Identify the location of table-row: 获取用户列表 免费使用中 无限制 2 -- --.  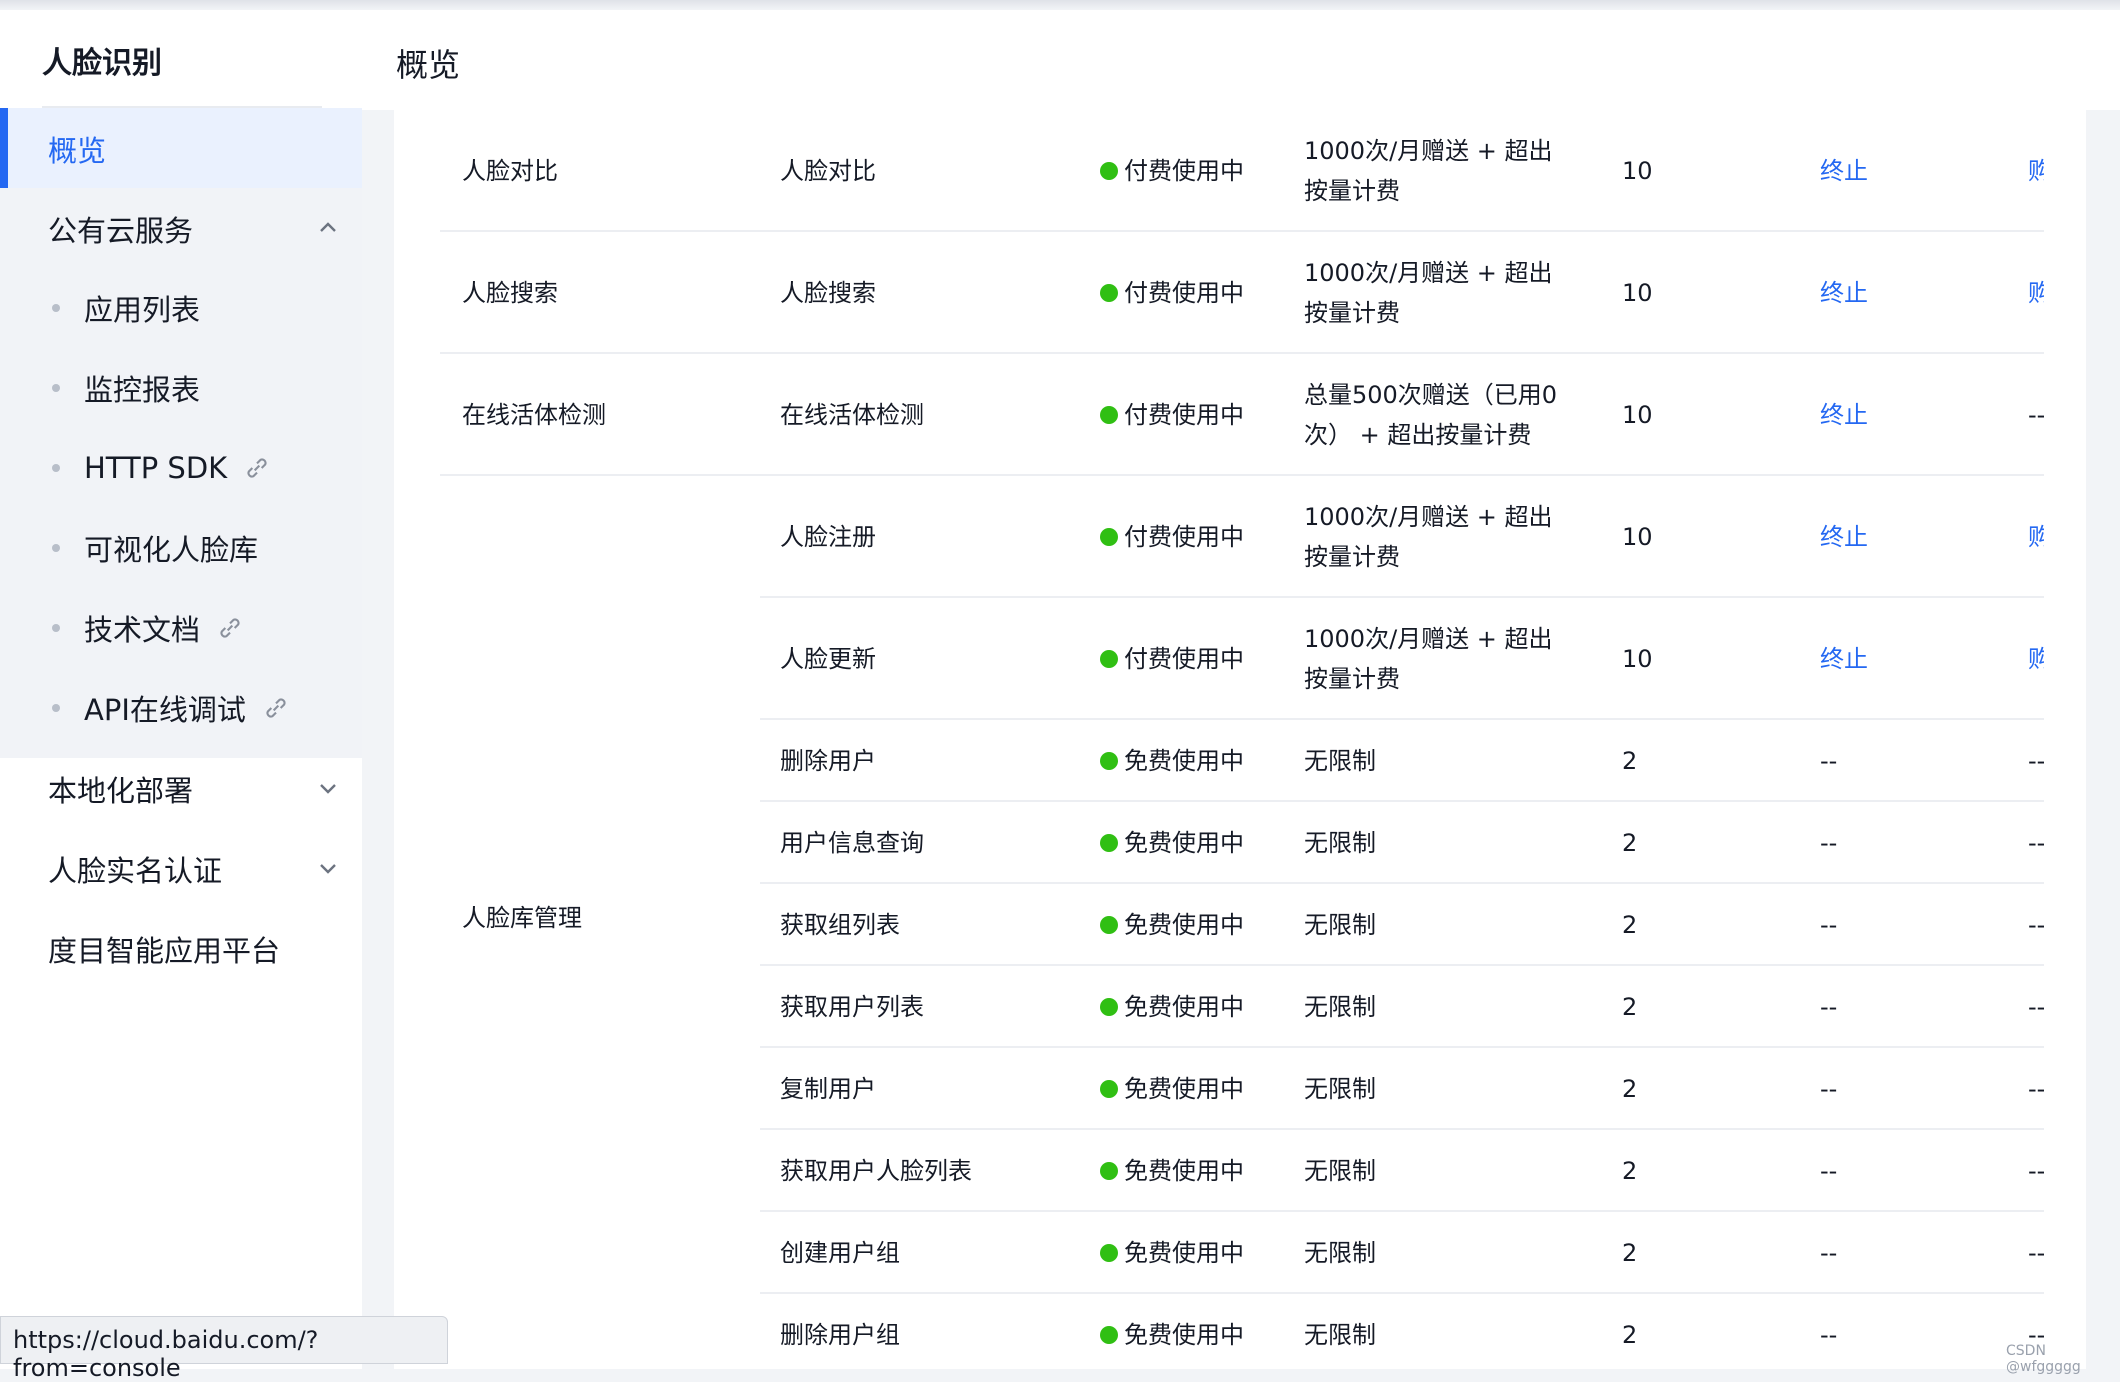
(1242, 1007).